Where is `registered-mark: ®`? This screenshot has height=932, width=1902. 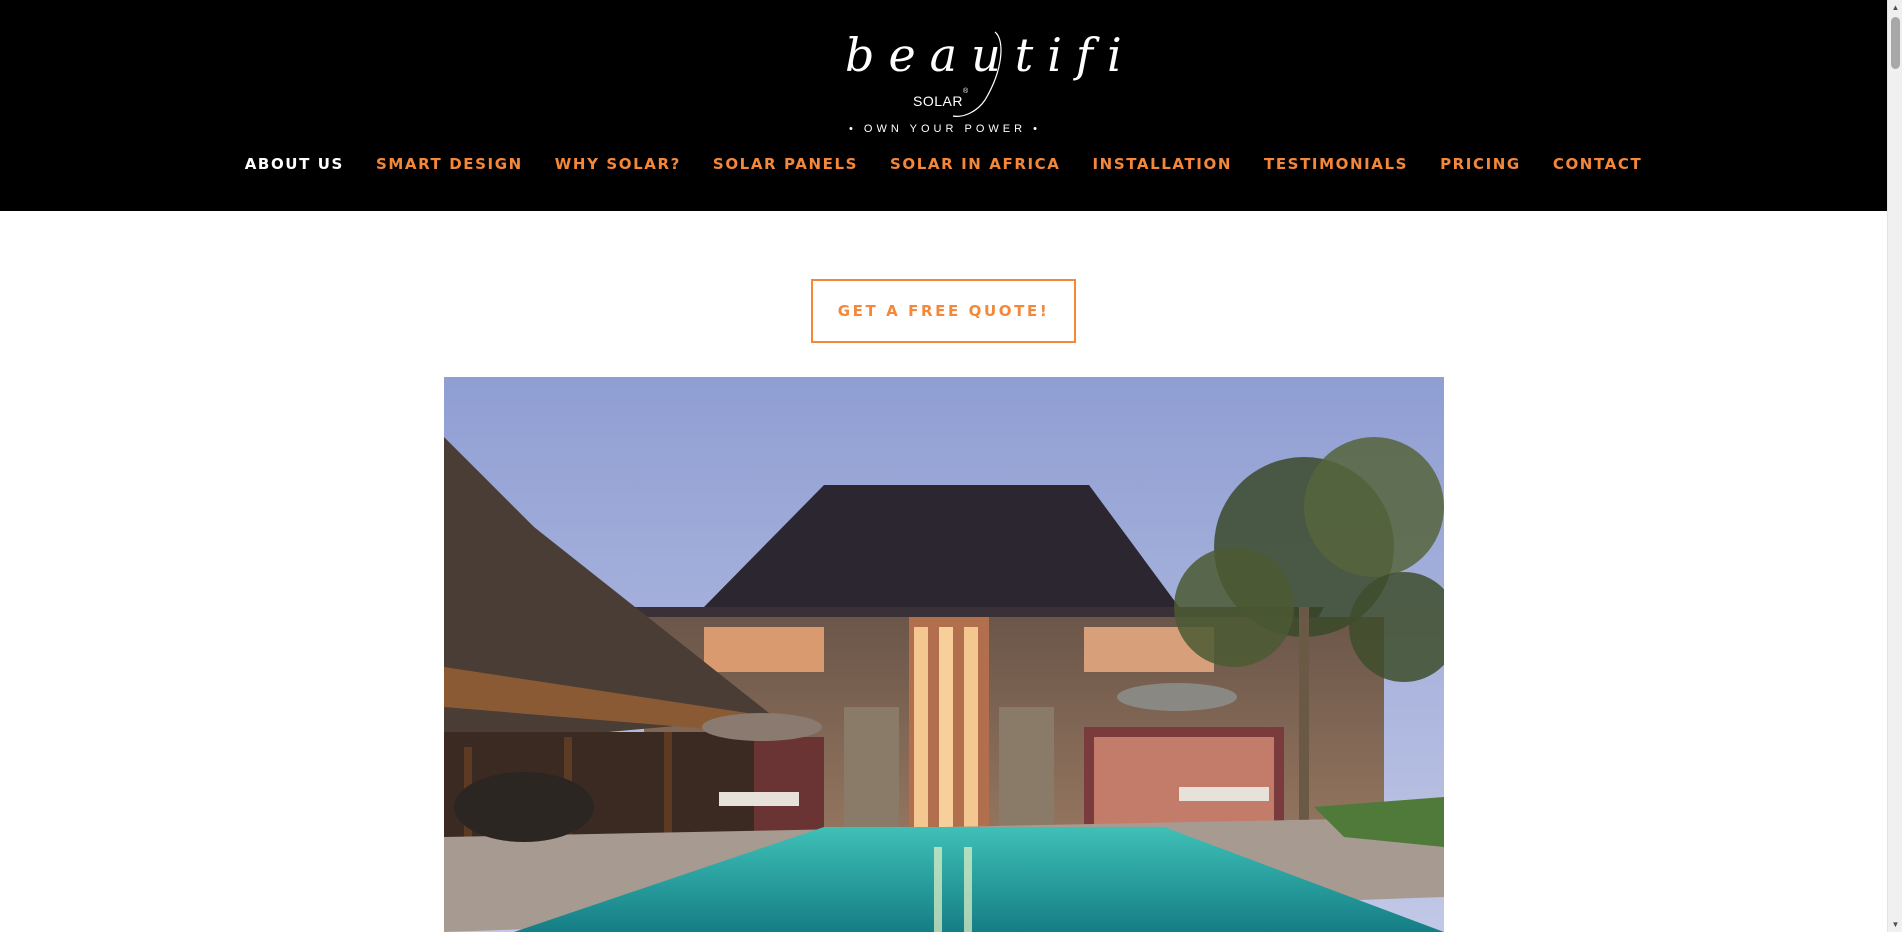 registered-mark: ® is located at coordinates (966, 91).